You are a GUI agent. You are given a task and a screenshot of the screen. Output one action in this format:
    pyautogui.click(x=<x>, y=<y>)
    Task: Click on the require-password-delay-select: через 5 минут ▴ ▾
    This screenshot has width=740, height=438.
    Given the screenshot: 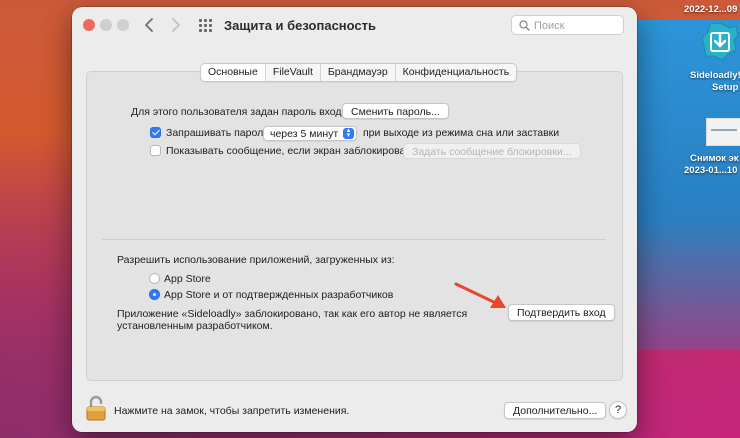 What is the action you would take?
    pyautogui.click(x=310, y=133)
    